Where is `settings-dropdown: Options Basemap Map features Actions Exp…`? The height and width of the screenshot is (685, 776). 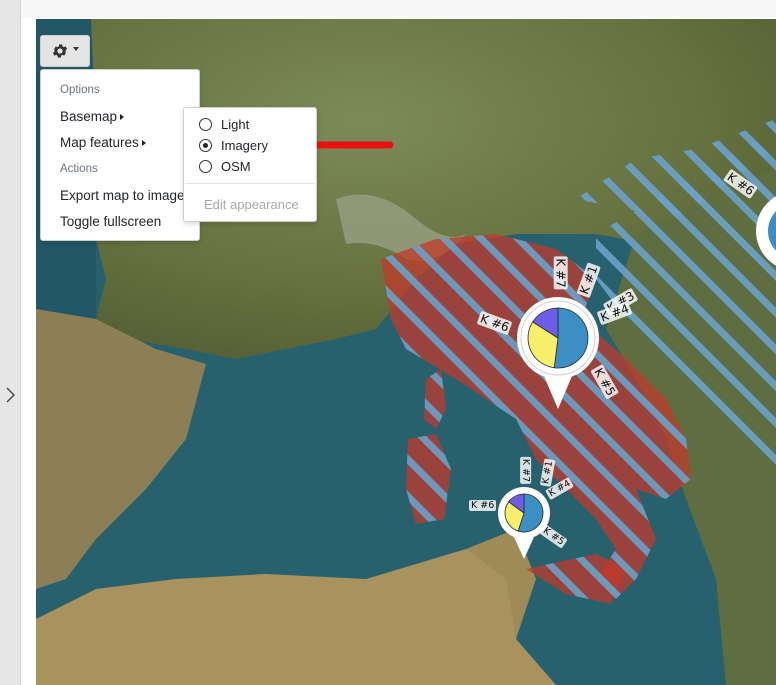
settings-dropdown: Options Basemap Map features Actions Exp… is located at coordinates (120, 155).